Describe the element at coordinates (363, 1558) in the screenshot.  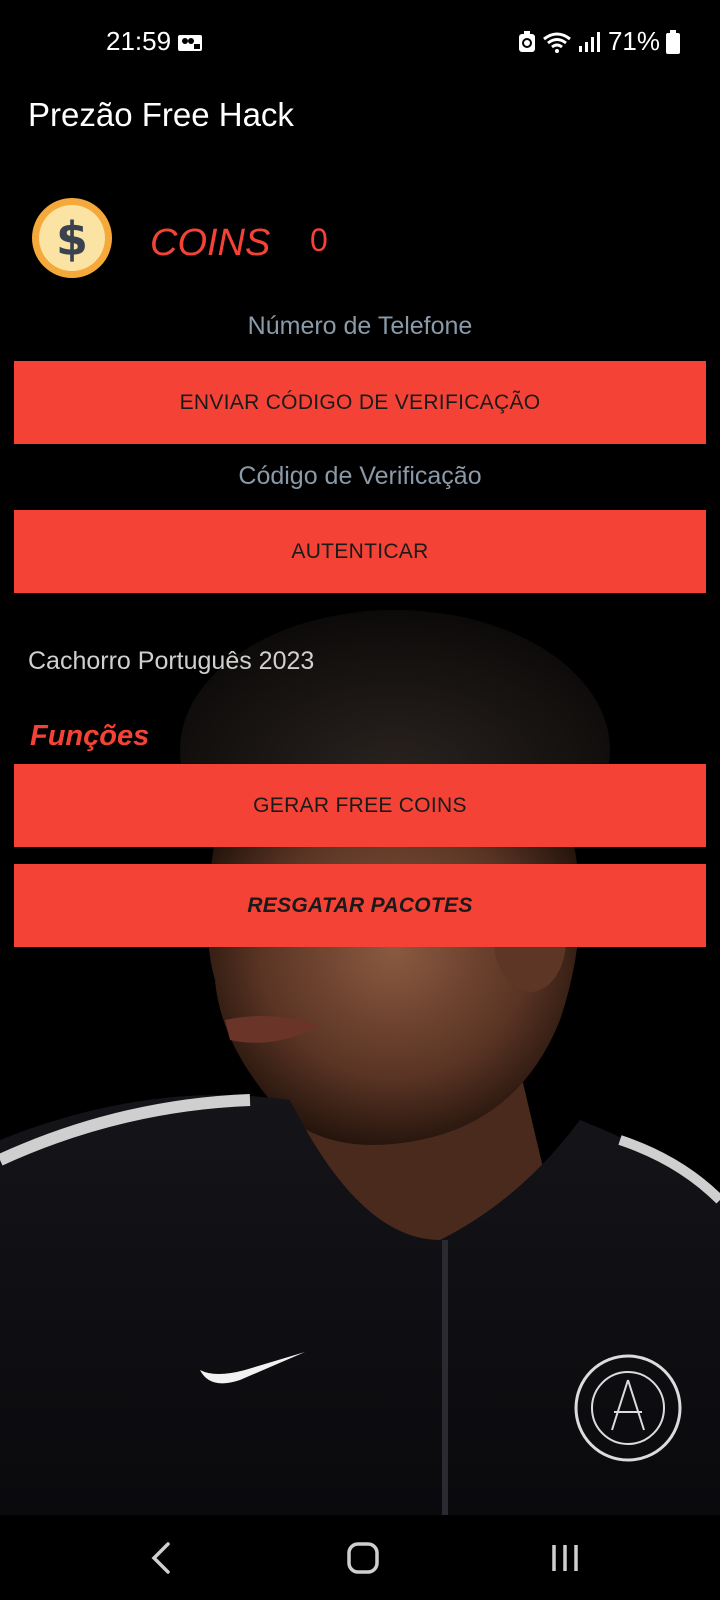
I see `home-icon` at that location.